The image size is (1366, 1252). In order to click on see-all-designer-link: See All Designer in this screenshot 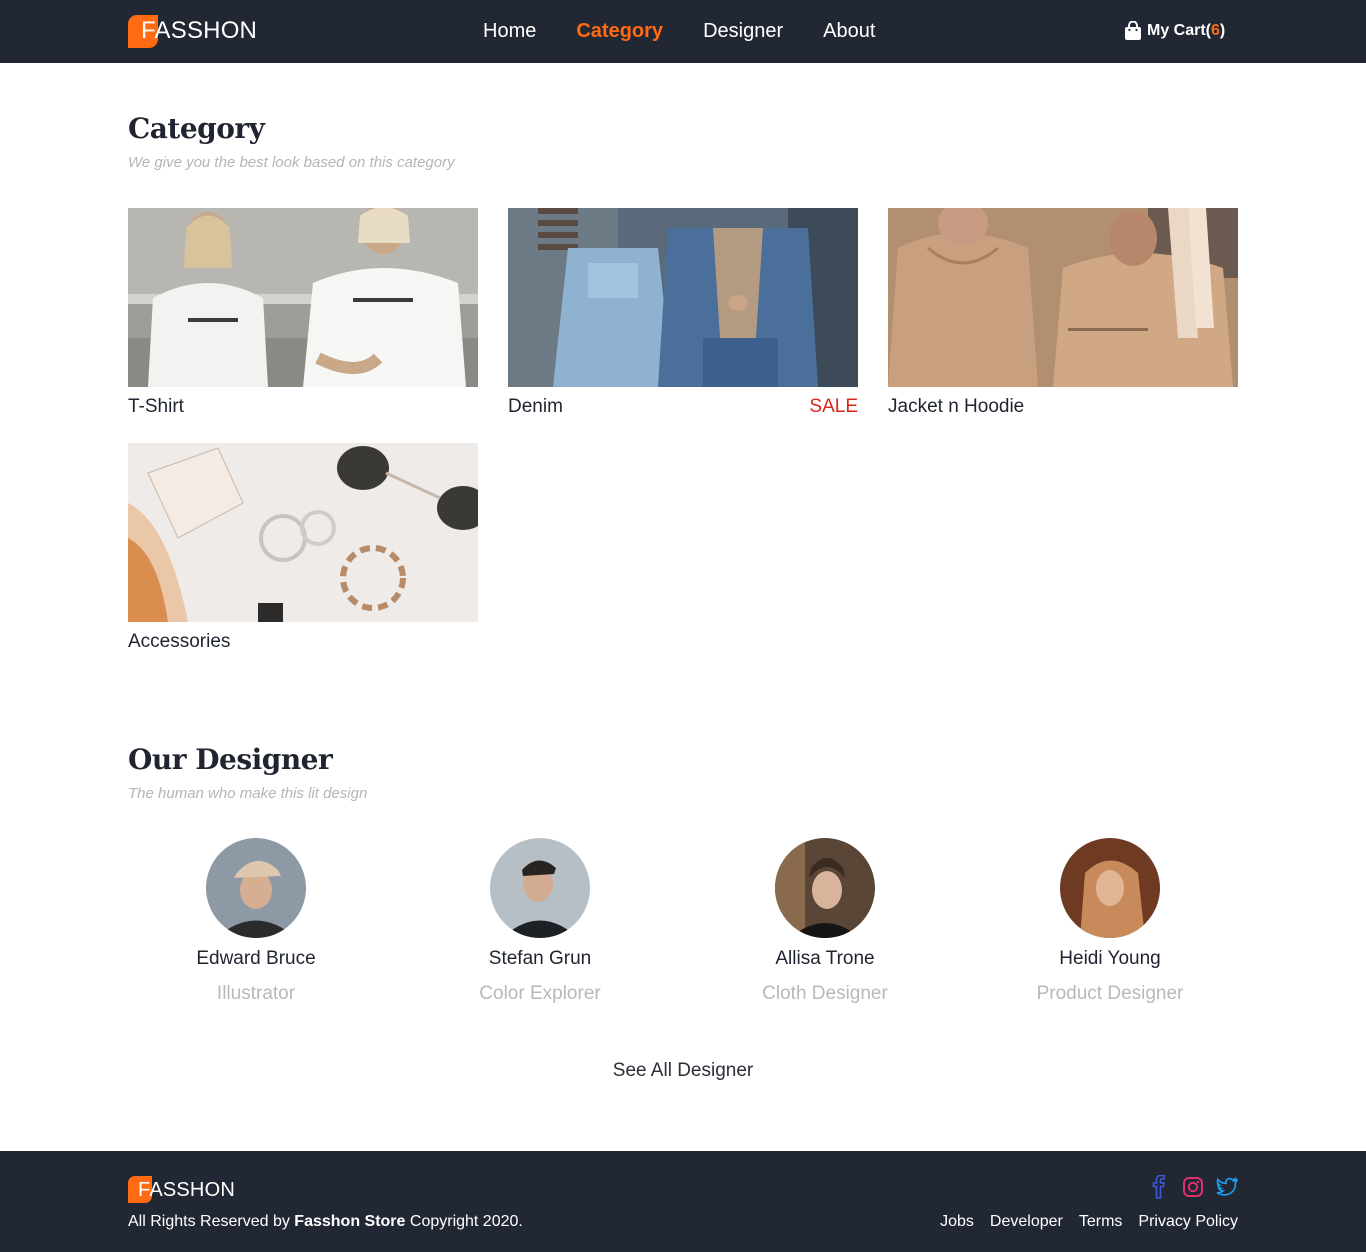, I will do `click(683, 1071)`.